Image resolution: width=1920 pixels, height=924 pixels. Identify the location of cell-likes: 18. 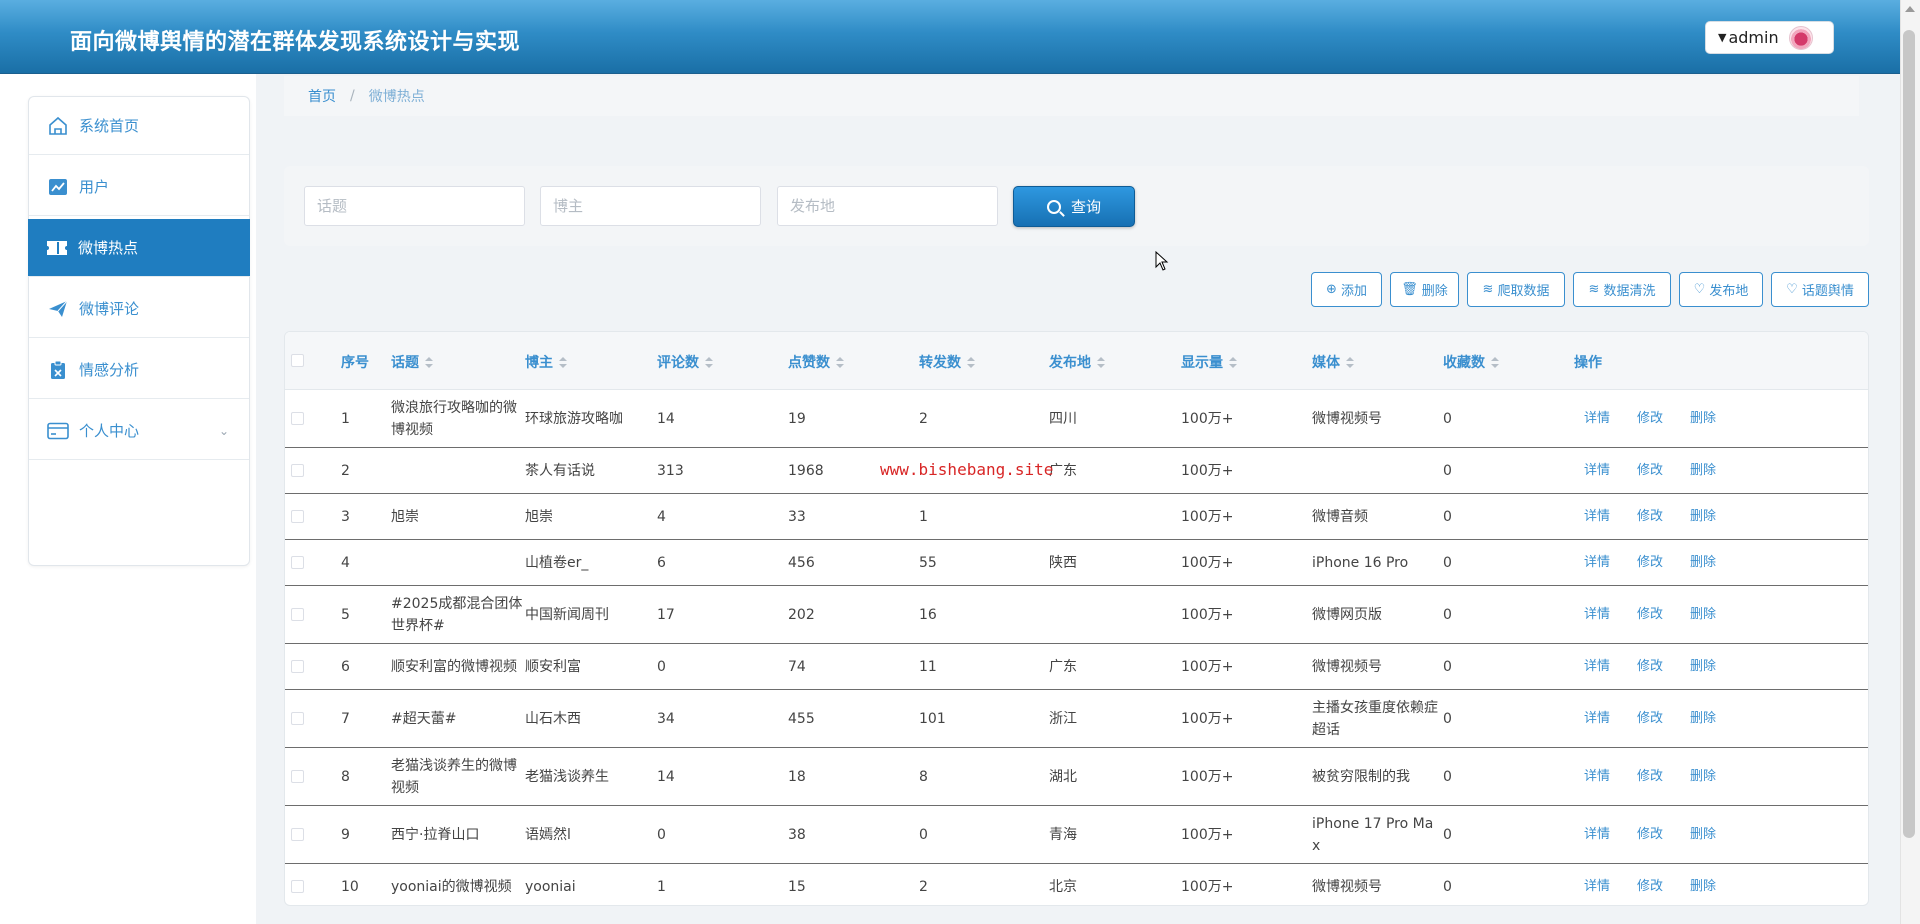
(797, 777).